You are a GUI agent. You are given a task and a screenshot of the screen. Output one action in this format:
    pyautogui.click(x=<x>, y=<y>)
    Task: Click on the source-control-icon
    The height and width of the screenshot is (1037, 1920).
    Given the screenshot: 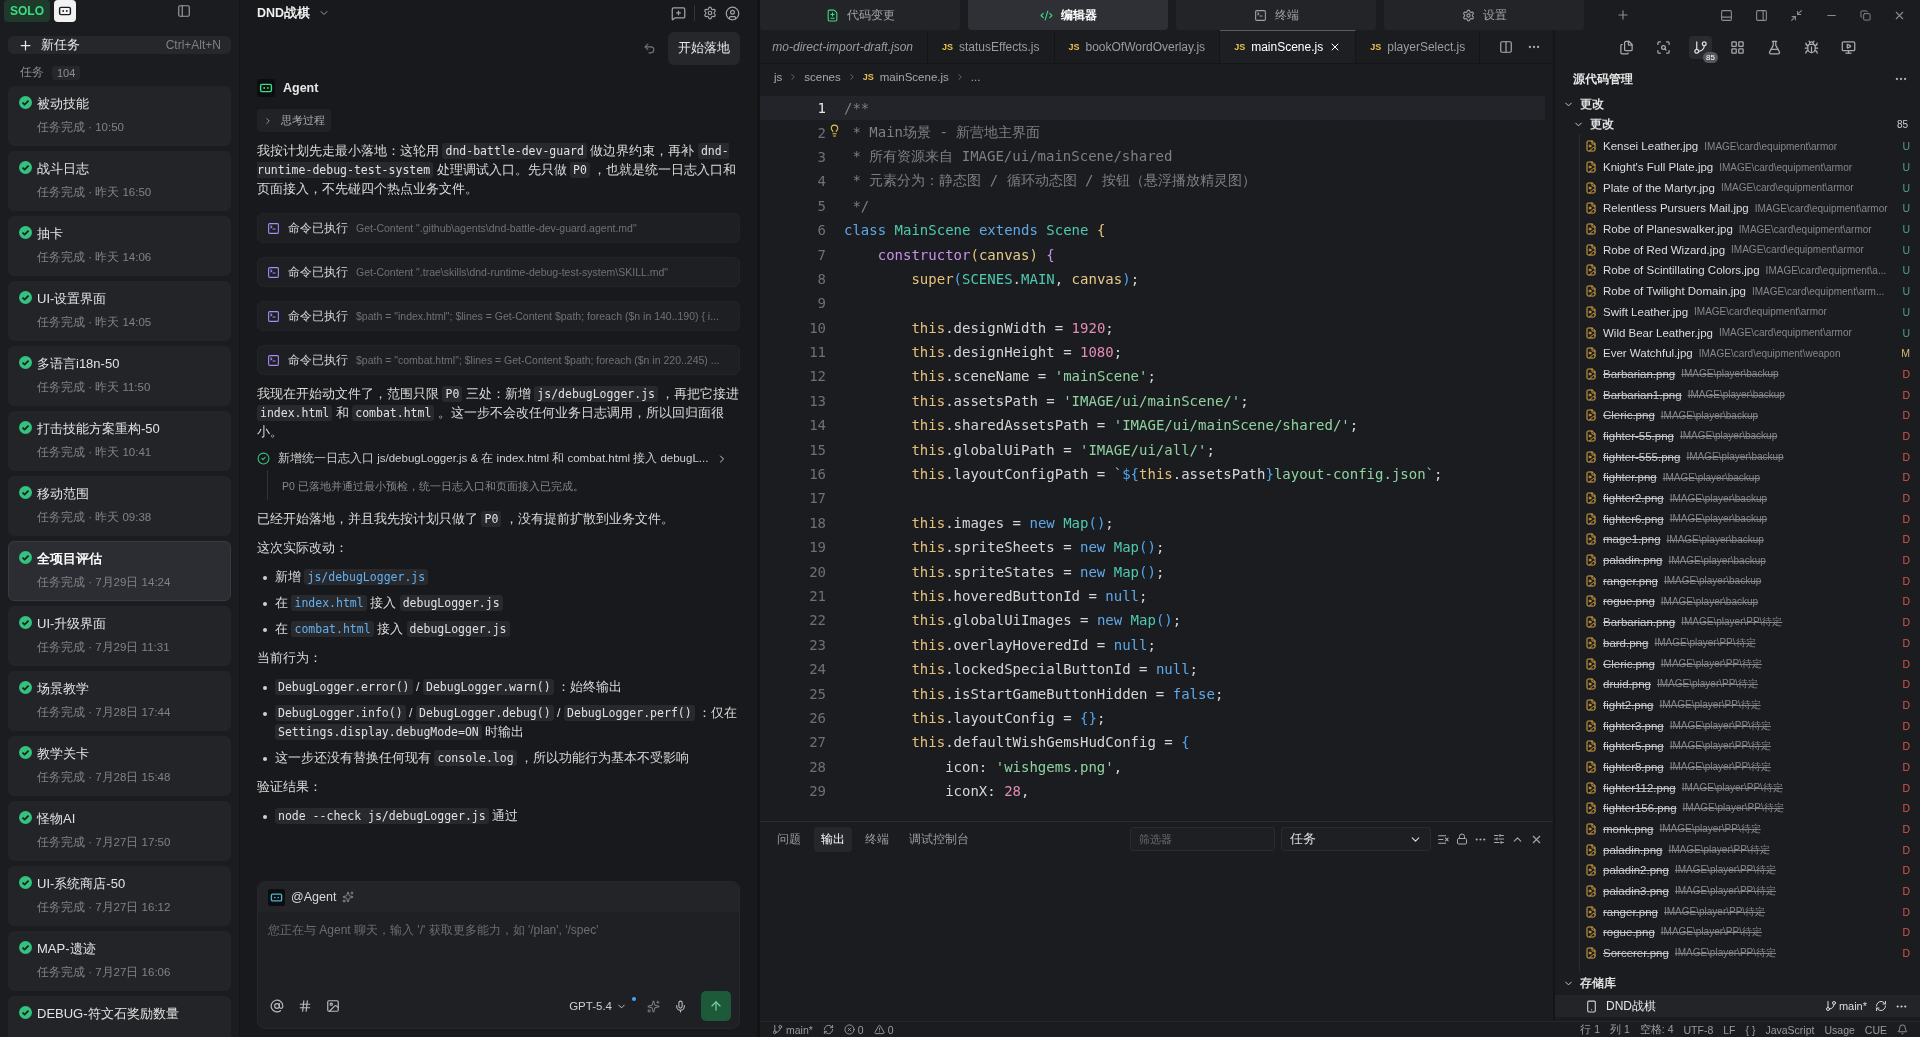 What is the action you would take?
    pyautogui.click(x=1700, y=47)
    